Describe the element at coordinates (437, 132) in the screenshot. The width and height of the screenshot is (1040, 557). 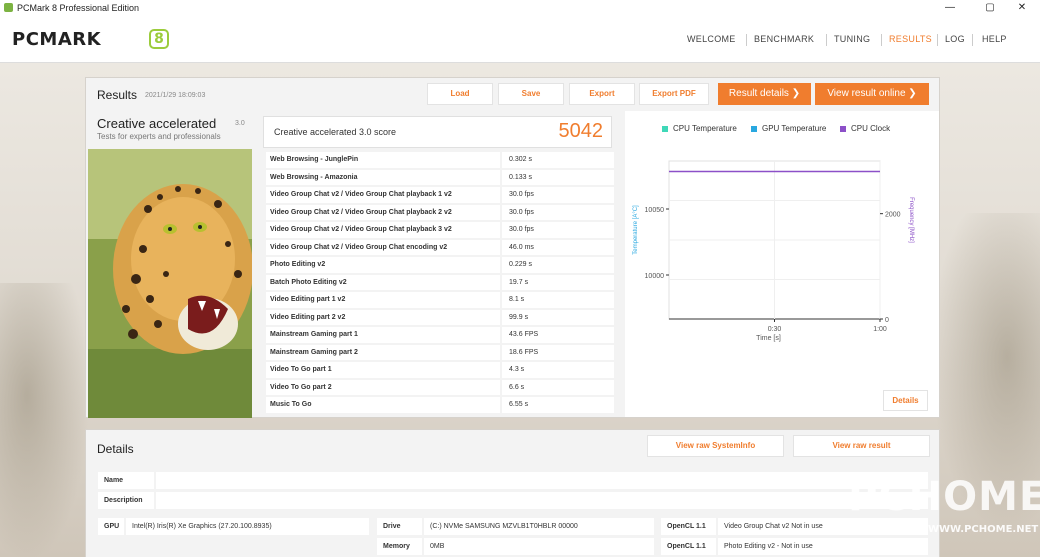
I see `score-box: Creative accelerated 3.0 score 5042` at that location.